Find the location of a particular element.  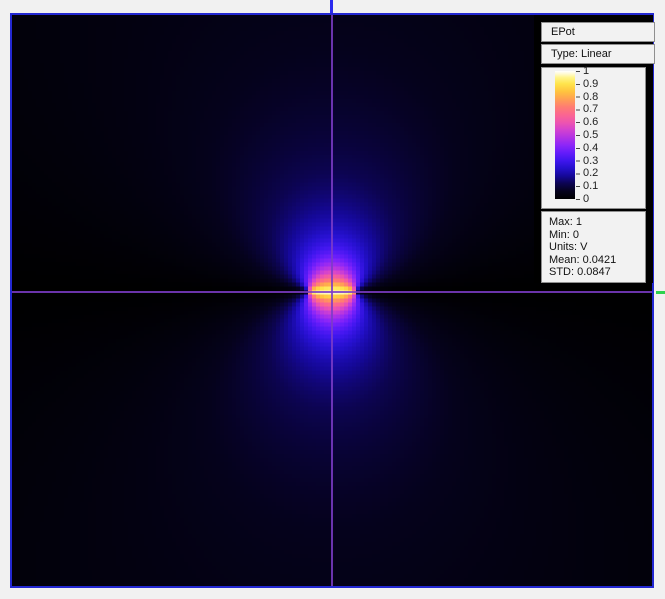

crosshair-vertical-line is located at coordinates (332, 300).